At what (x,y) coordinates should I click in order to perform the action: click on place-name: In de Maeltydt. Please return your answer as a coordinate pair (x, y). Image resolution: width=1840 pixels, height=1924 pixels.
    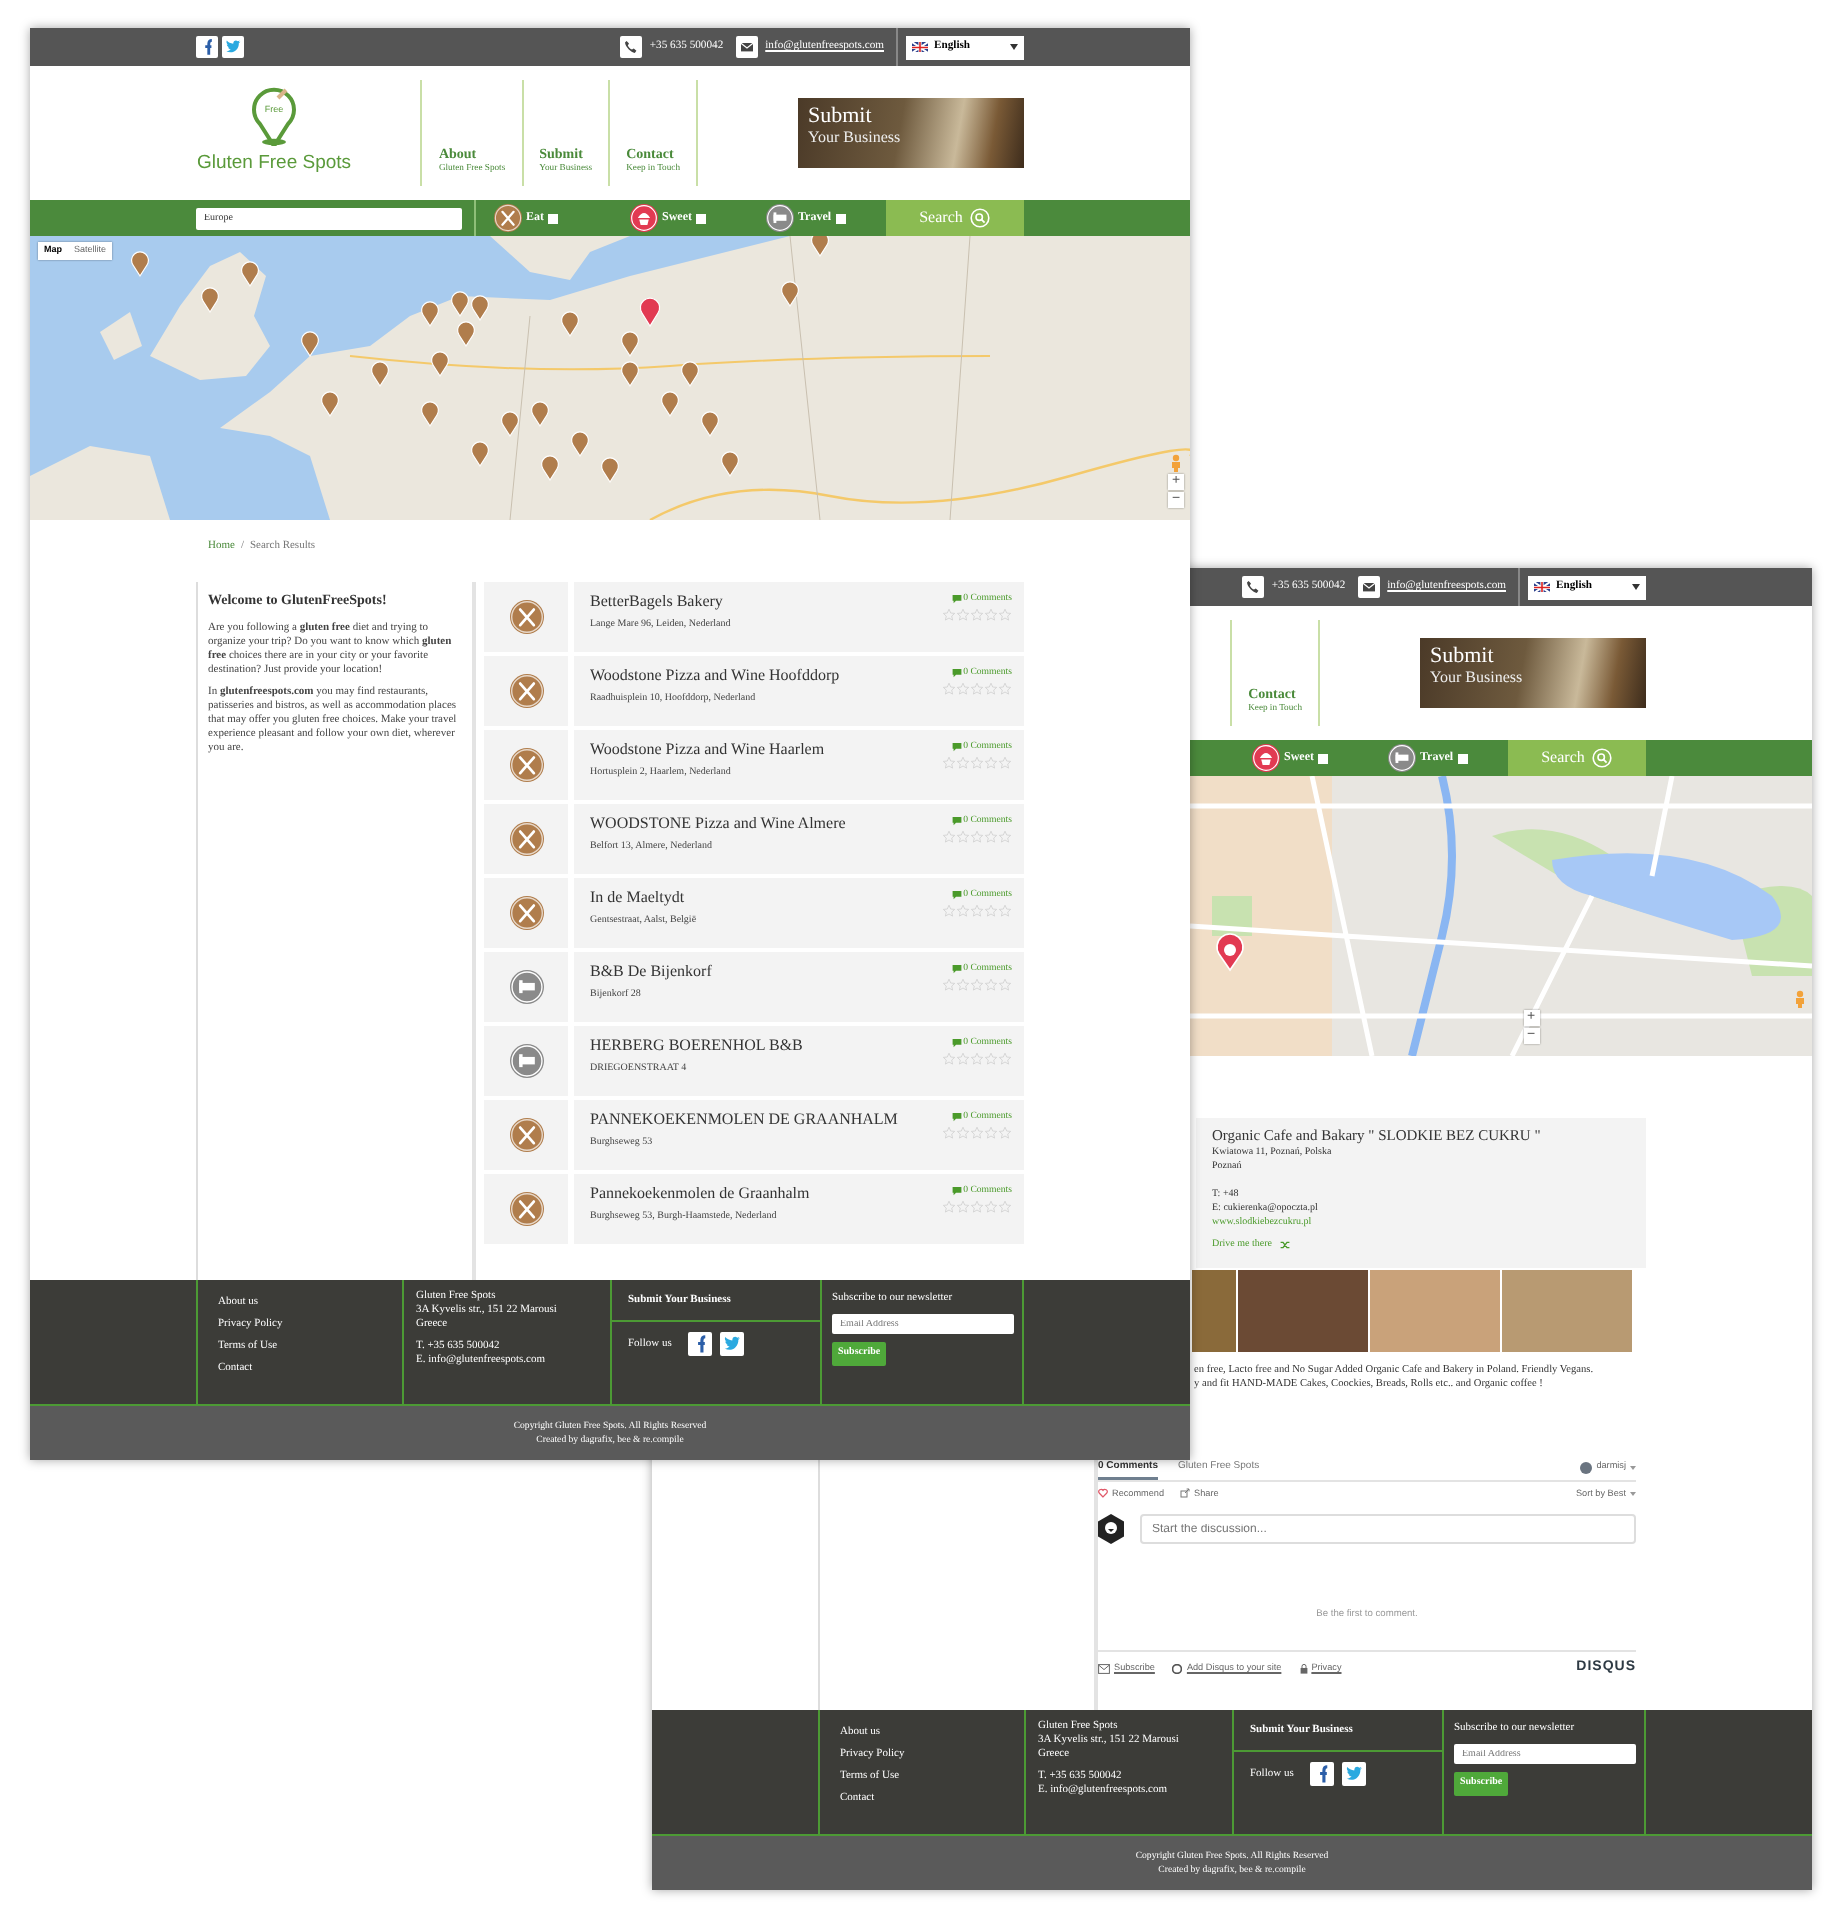
    Looking at the image, I should click on (643, 898).